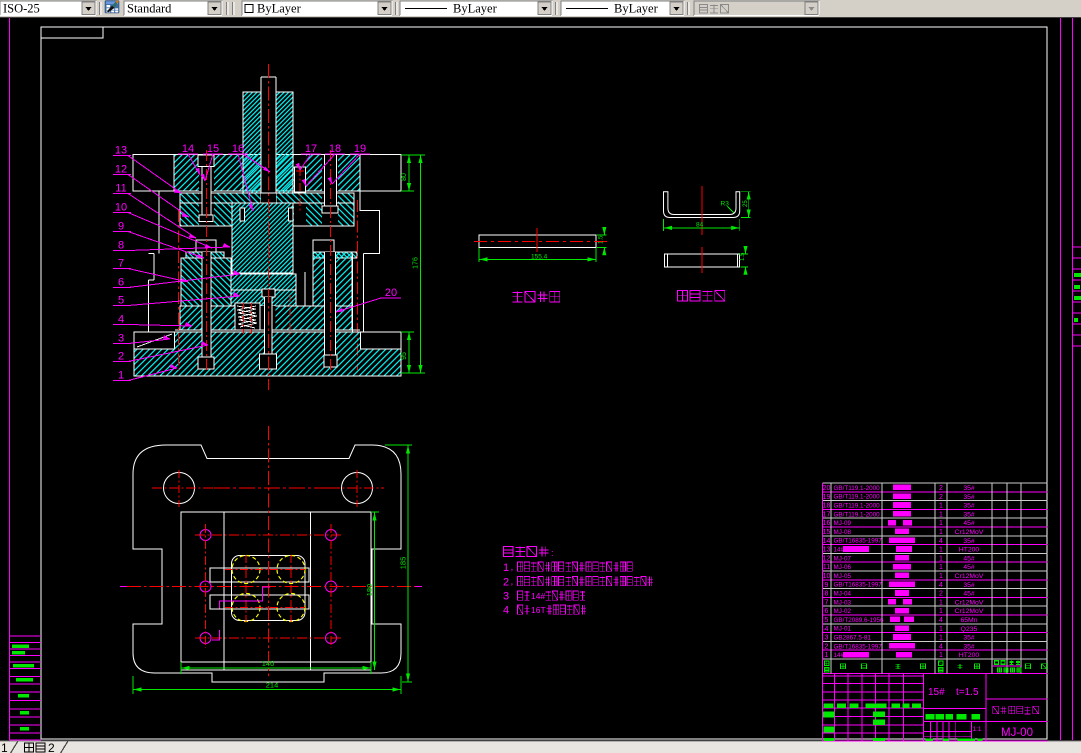 This screenshot has width=1081, height=753. What do you see at coordinates (843, 567) in the screenshot?
I see `svg-text: MJ-06` at bounding box center [843, 567].